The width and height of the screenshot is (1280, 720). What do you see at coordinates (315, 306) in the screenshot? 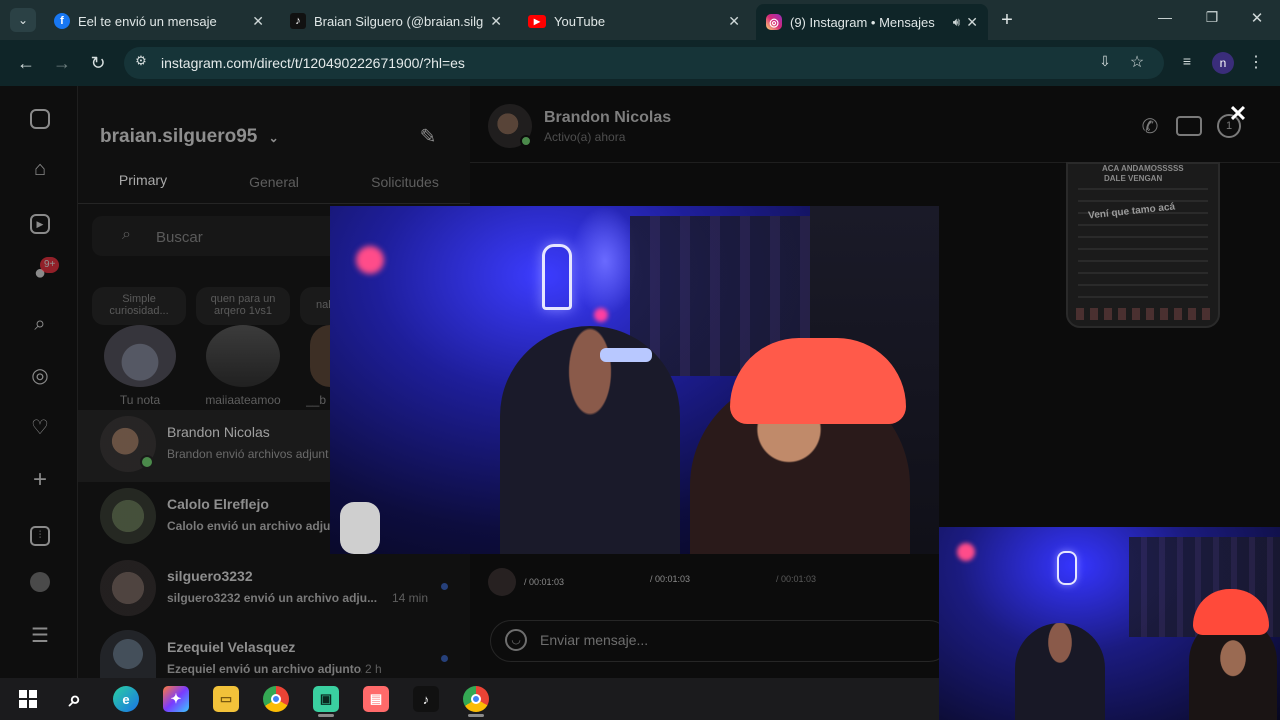
I see `note-bubble: nal` at bounding box center [315, 306].